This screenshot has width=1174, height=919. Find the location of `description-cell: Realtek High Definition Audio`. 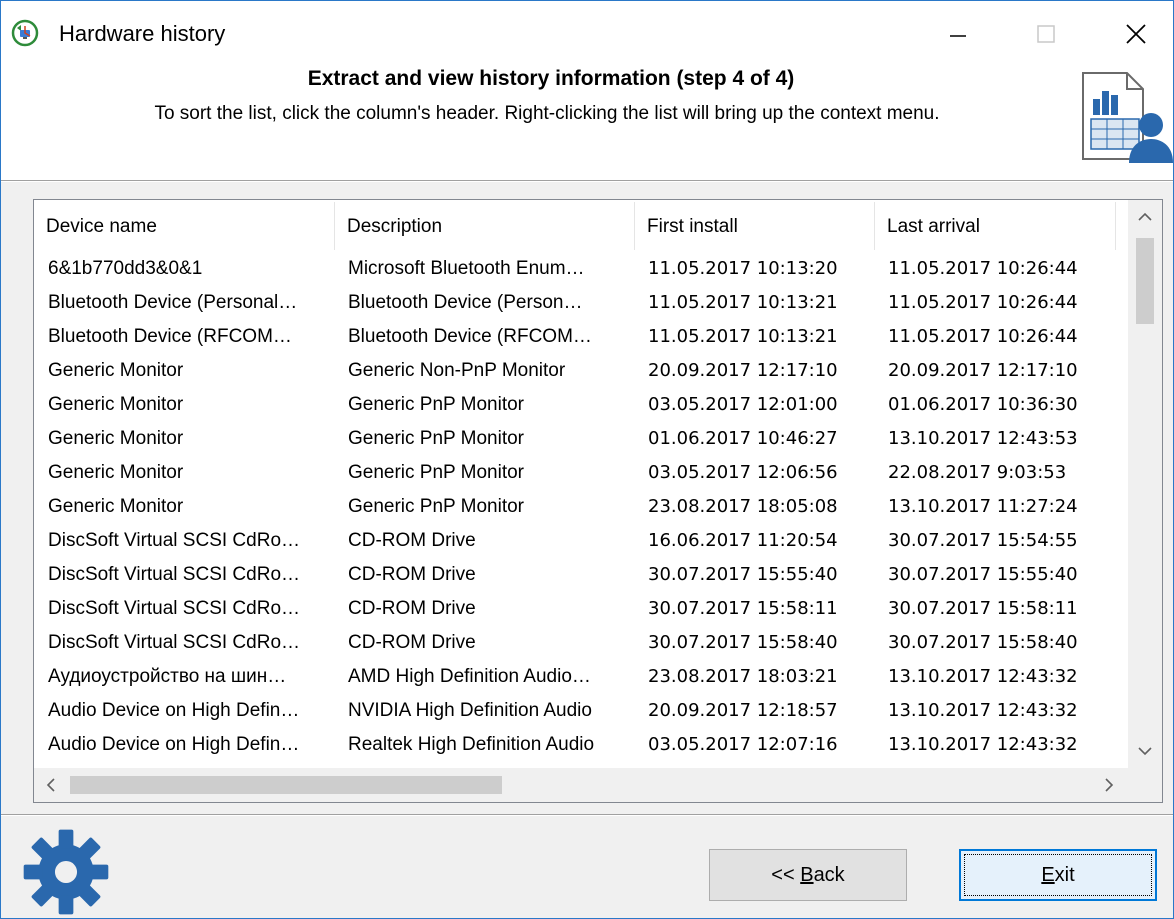

description-cell: Realtek High Definition Audio is located at coordinates (471, 744).